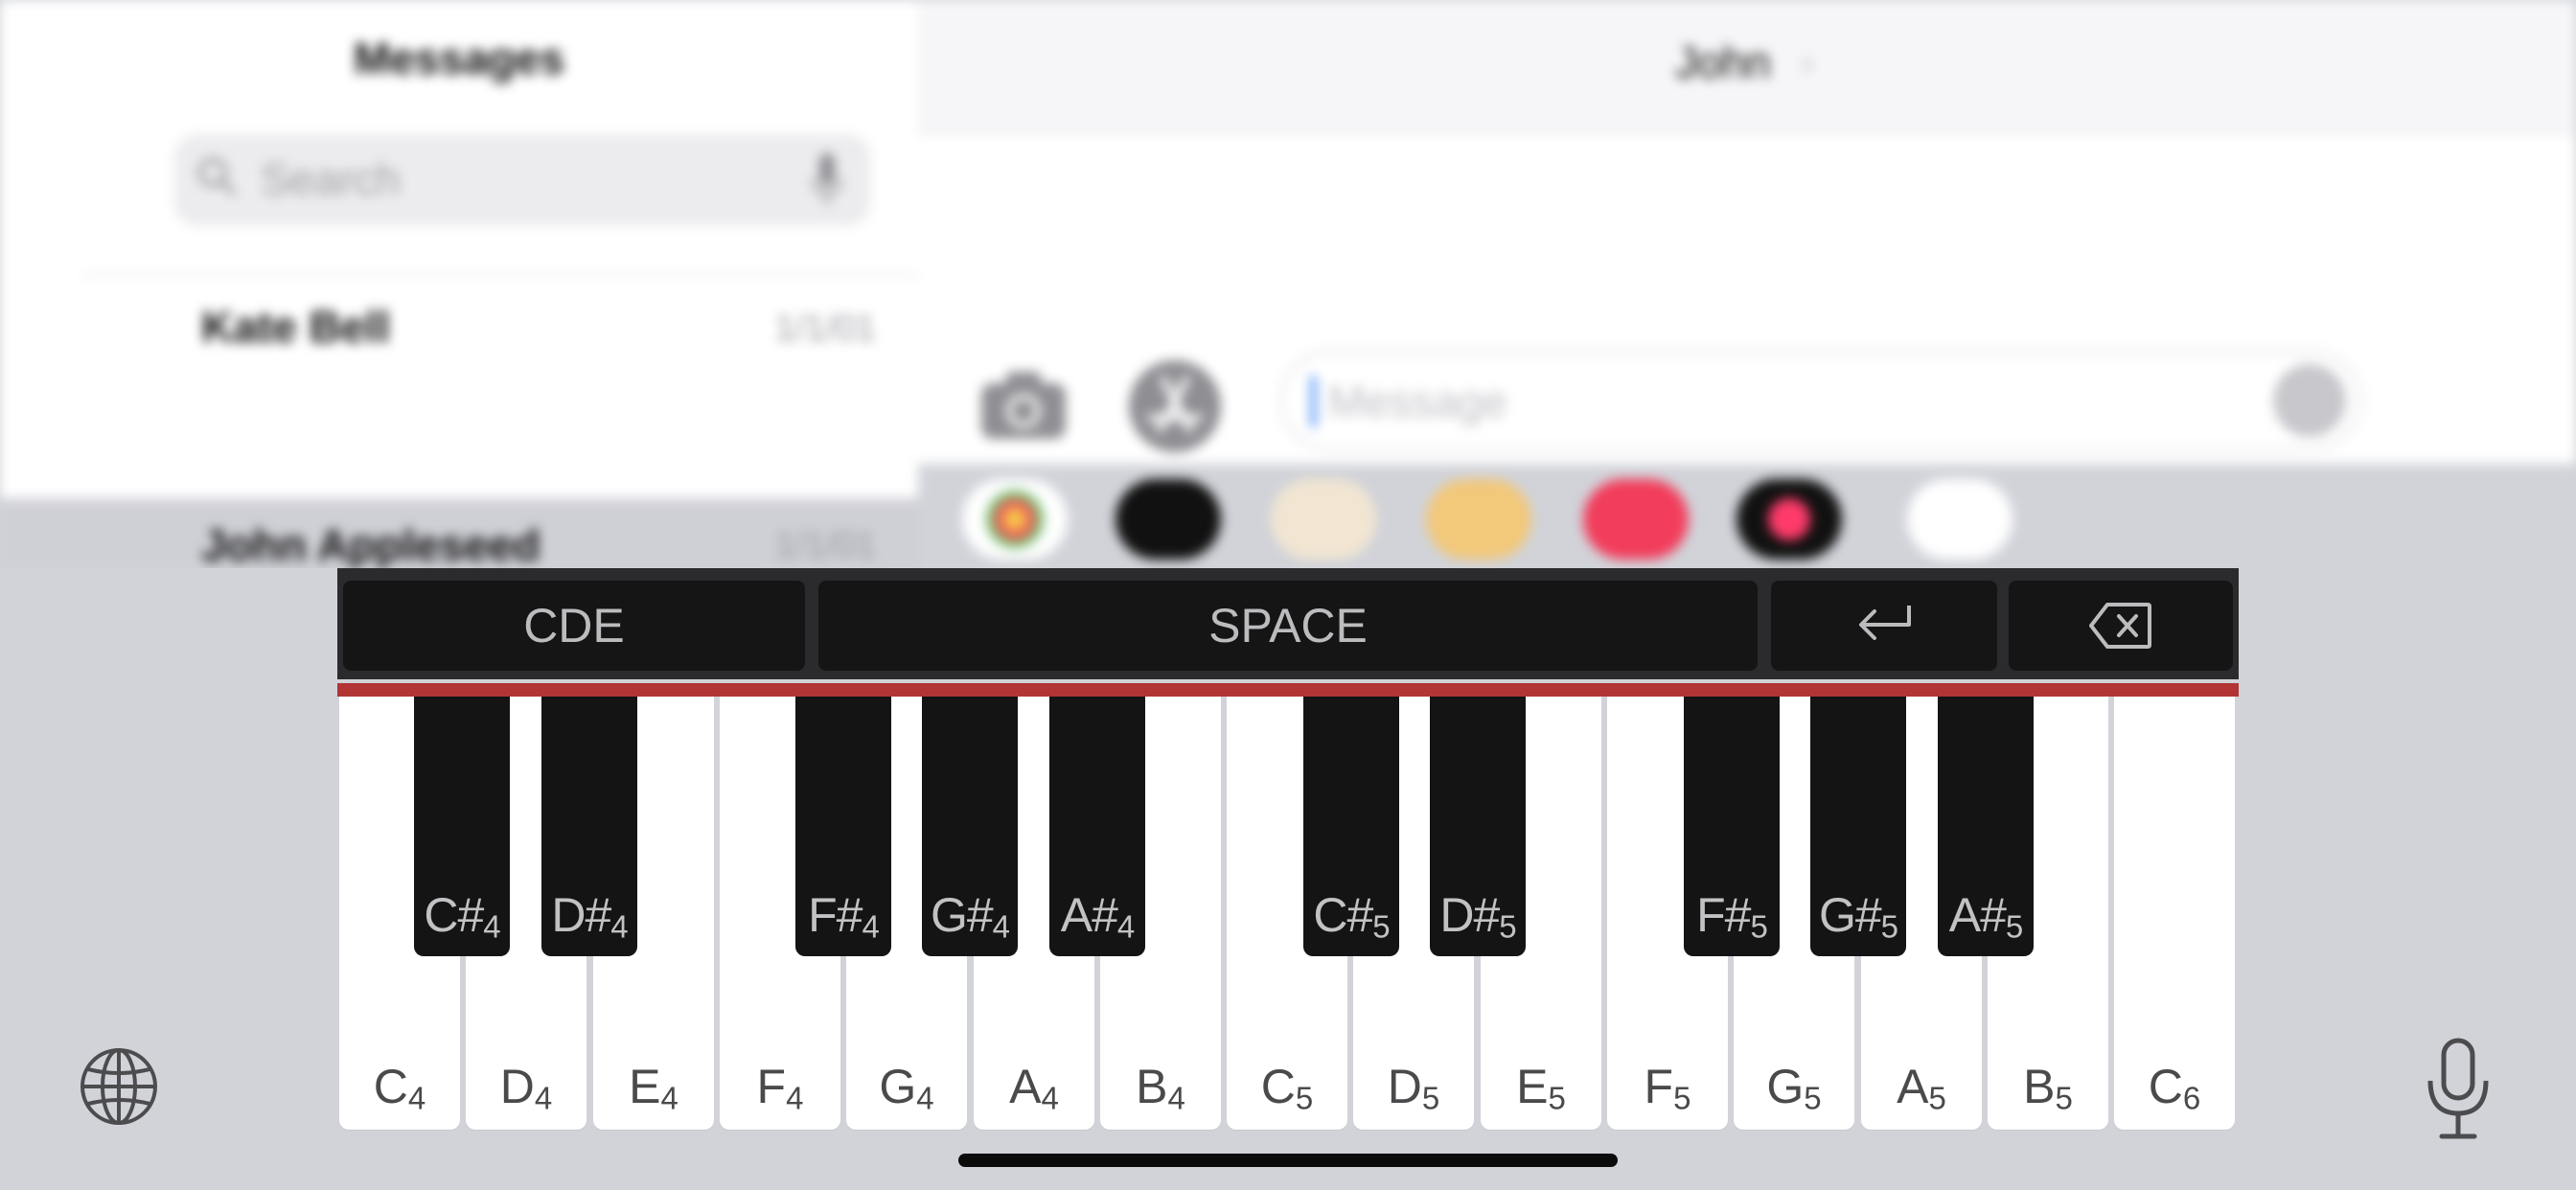 This screenshot has width=2576, height=1190. Describe the element at coordinates (827, 179) in the screenshot. I see `dictation-icon` at that location.